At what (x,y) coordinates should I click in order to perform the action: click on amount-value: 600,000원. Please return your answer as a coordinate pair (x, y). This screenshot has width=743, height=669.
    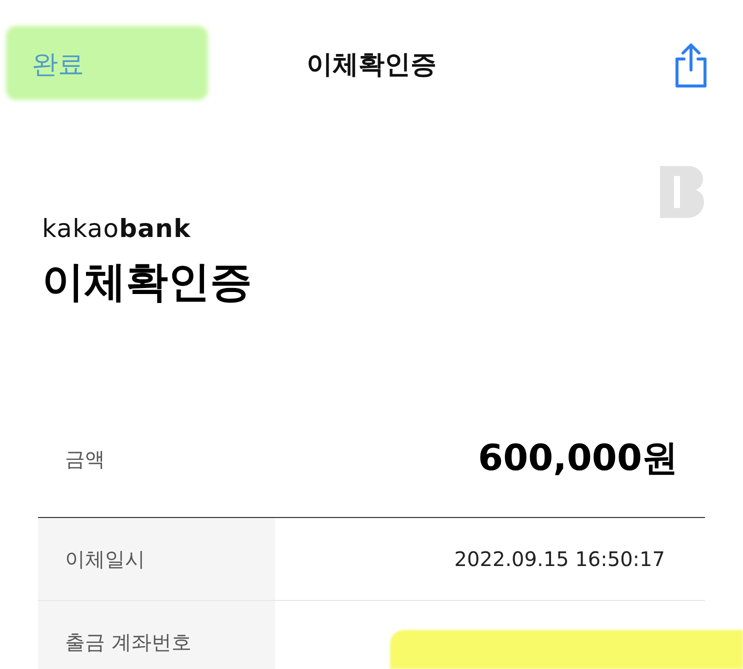
    Looking at the image, I should click on (578, 458).